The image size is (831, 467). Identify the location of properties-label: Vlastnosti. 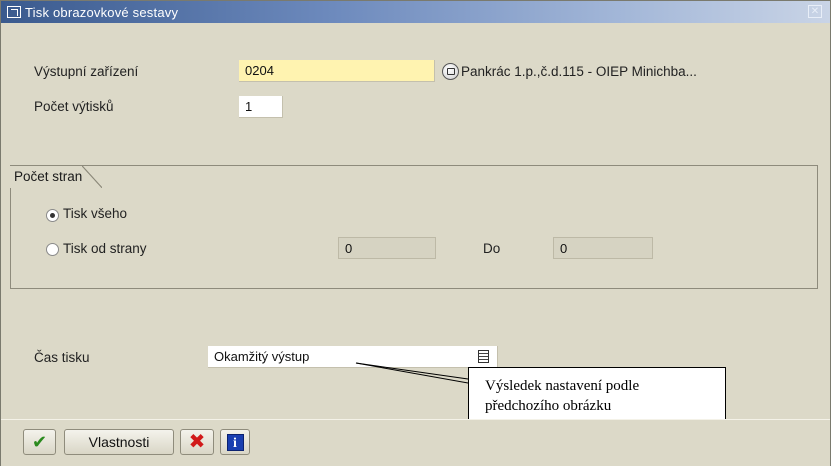
(119, 442).